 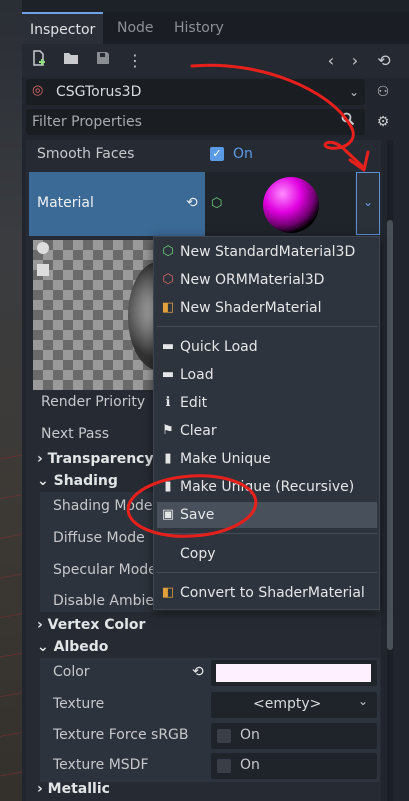 I want to click on menu-convert-to-shader-material: ◧ Convert to ShaderMaterial, so click(x=267, y=593).